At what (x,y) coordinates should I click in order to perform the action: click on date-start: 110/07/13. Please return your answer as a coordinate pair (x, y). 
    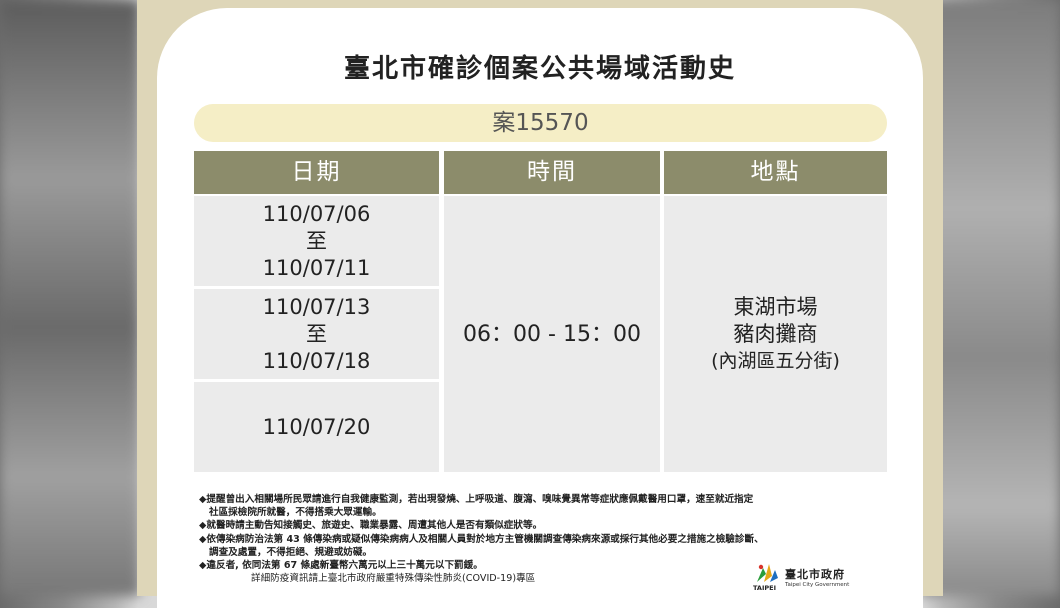
    Looking at the image, I should click on (316, 306).